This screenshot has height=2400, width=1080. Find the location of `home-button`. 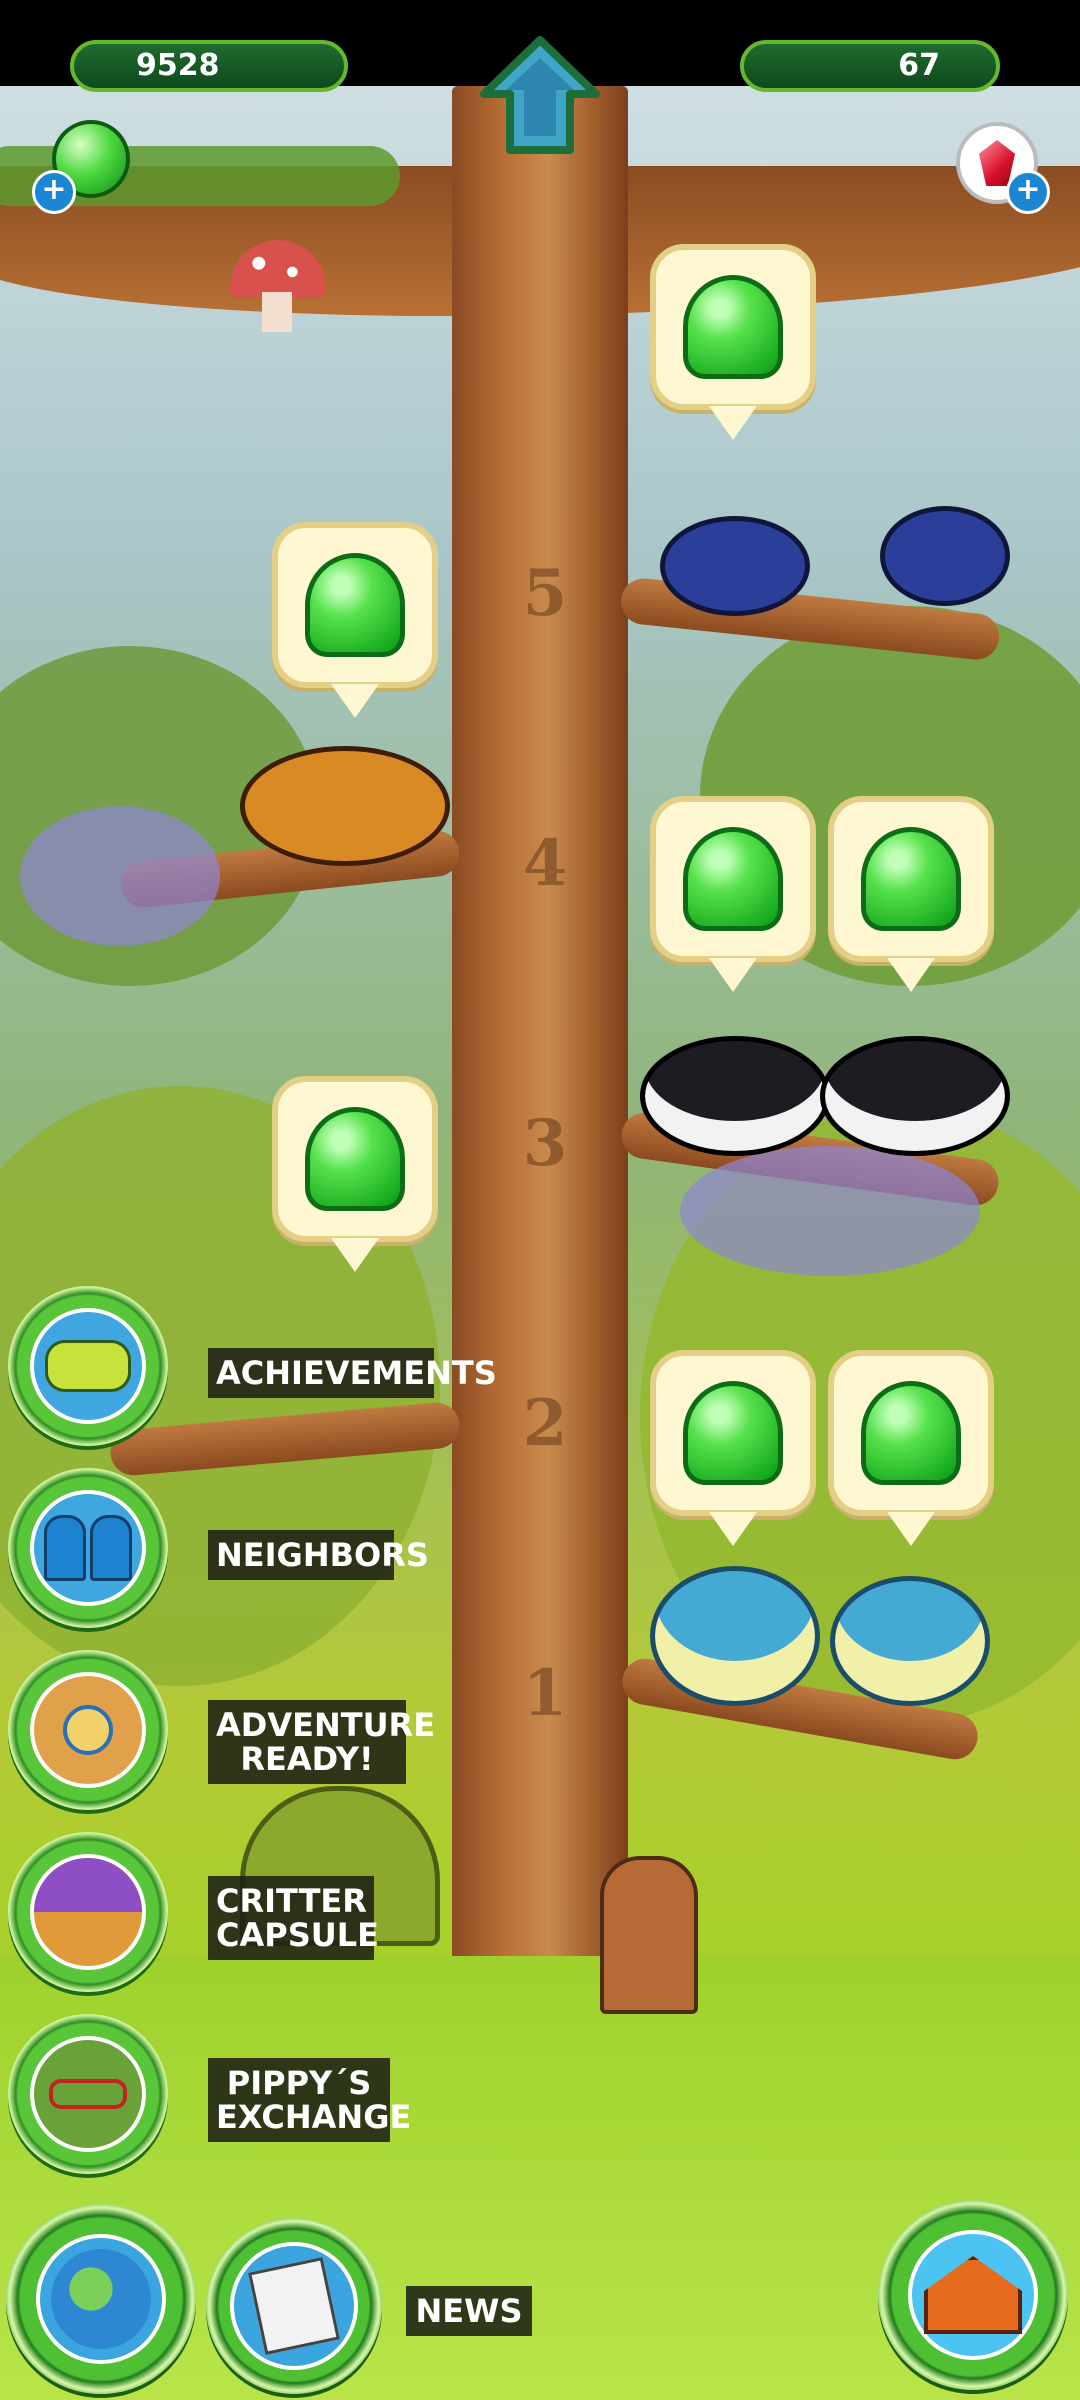

home-button is located at coordinates (973, 2295).